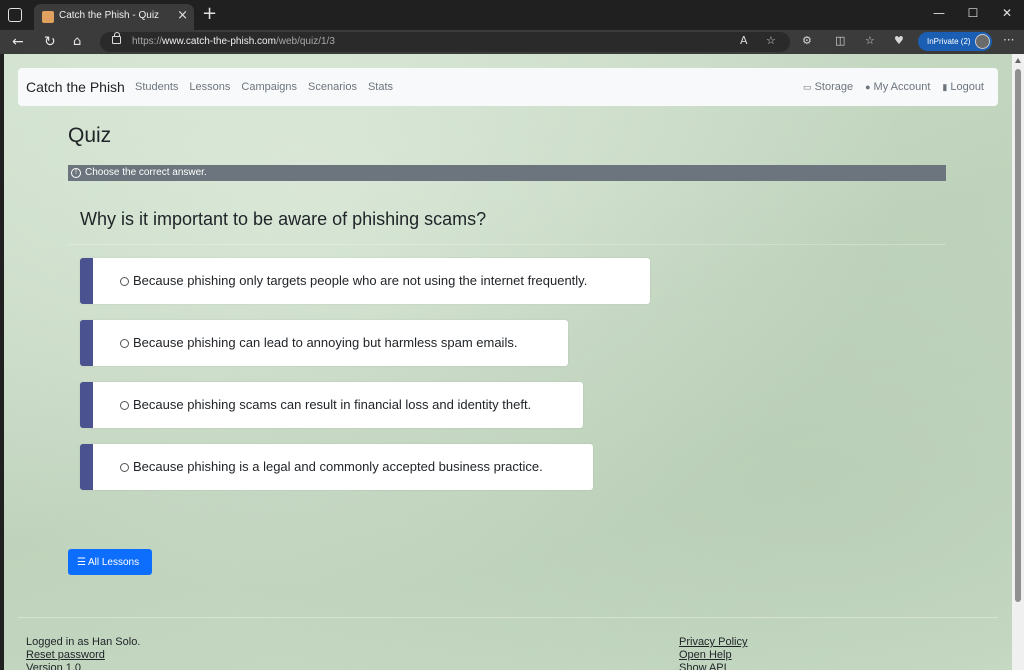 This screenshot has width=1024, height=670. Describe the element at coordinates (48, 17) in the screenshot. I see `favicon-icon` at that location.